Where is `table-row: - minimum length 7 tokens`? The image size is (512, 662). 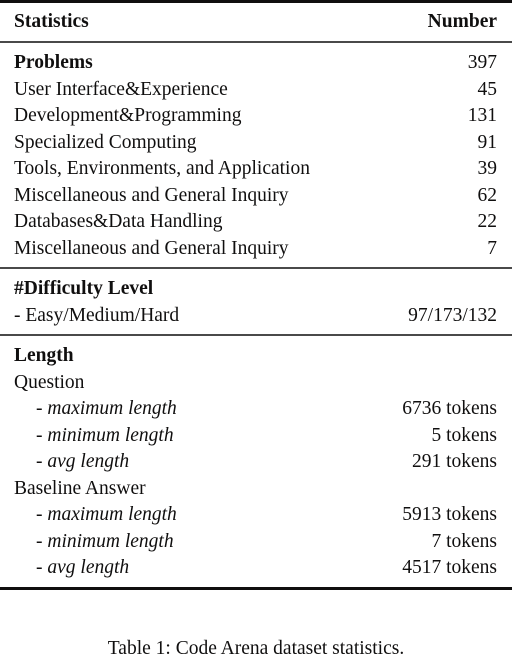 table-row: - minimum length 7 tokens is located at coordinates (256, 542).